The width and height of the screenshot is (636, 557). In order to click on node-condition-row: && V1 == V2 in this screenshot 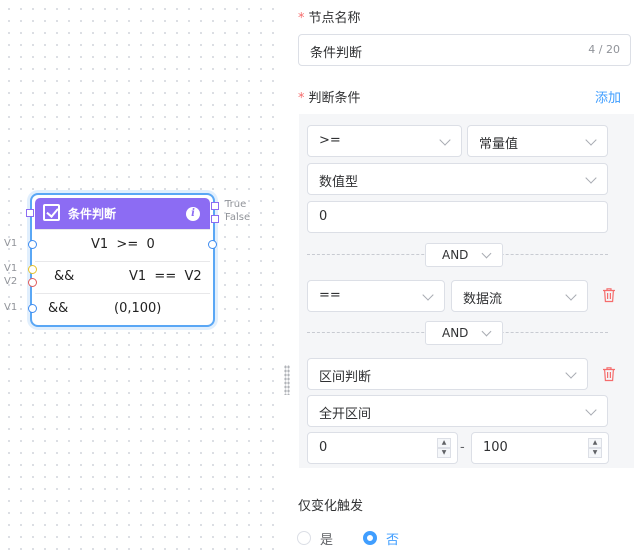, I will do `click(122, 277)`.